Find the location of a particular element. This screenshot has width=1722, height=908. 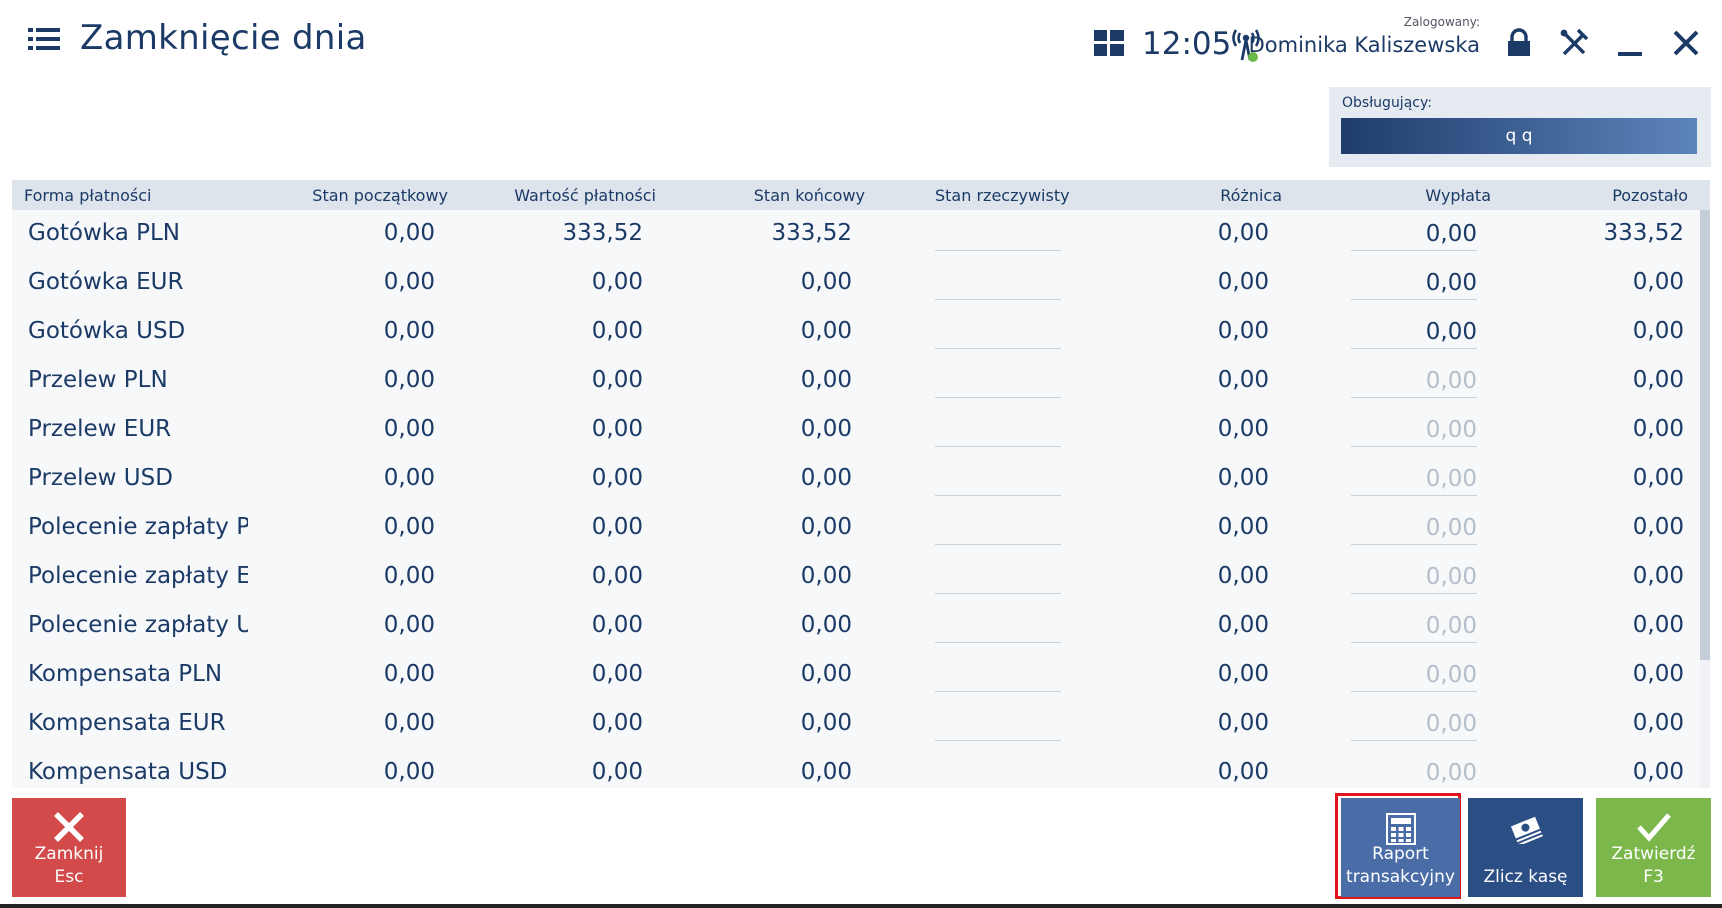

table-row: Przelew USD 0,00 0,00 0,00 0,00 0,00 0,00 is located at coordinates (854, 479).